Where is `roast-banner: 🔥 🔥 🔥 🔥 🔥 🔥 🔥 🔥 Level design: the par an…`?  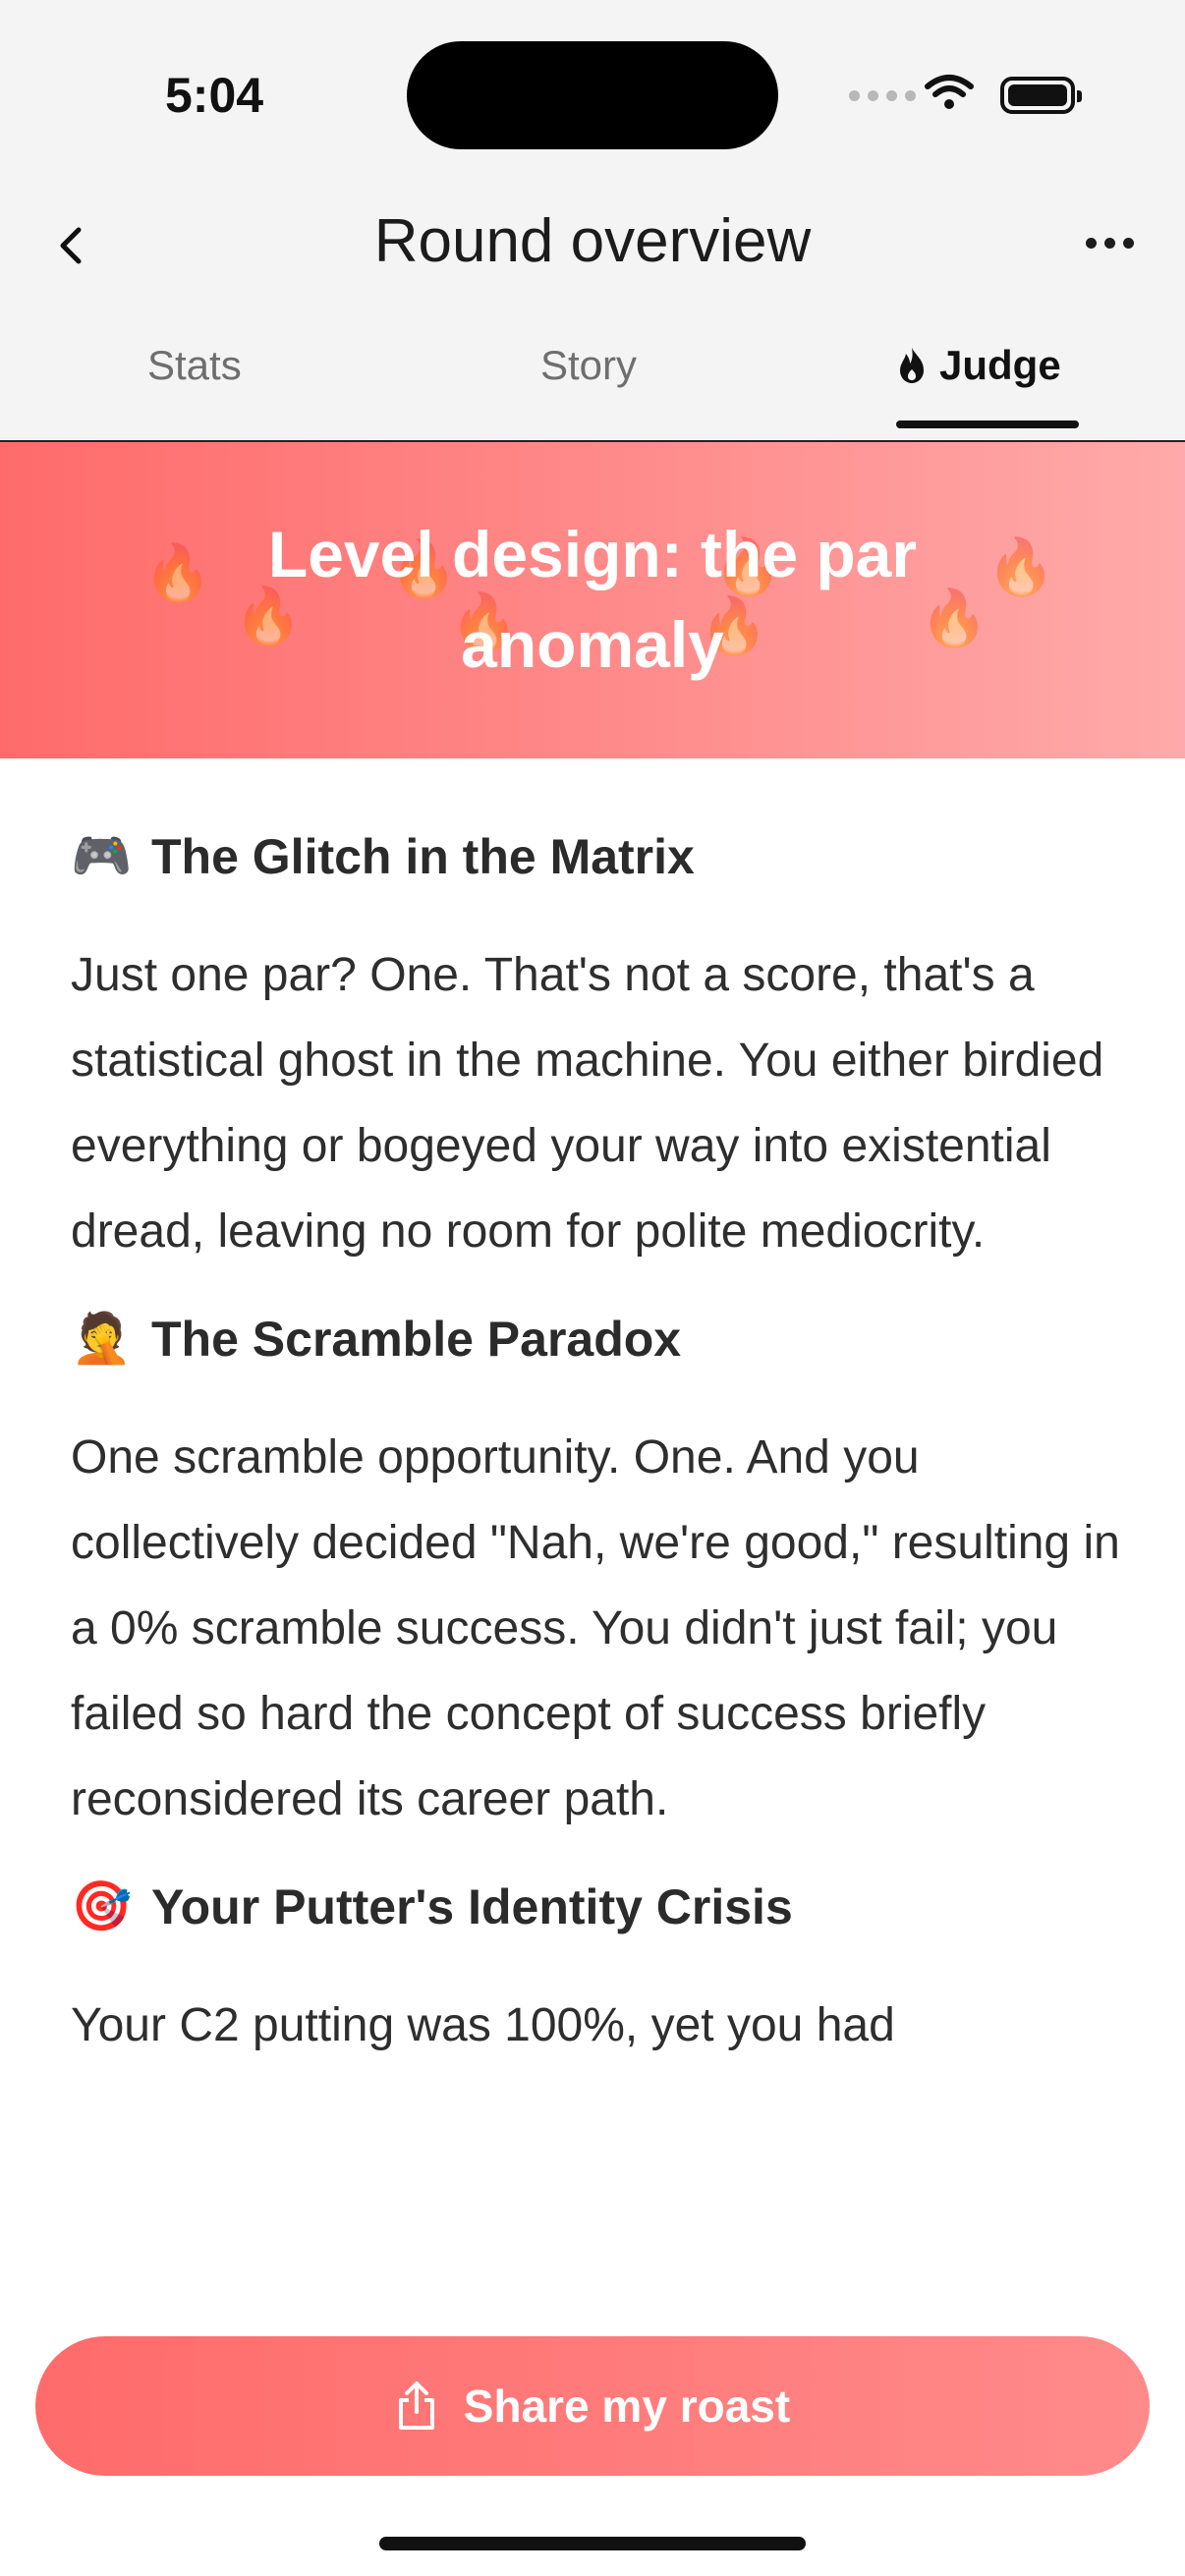
roast-banner: 🔥 🔥 🔥 🔥 🔥 🔥 🔥 🔥 Level design: the par an… is located at coordinates (592, 600).